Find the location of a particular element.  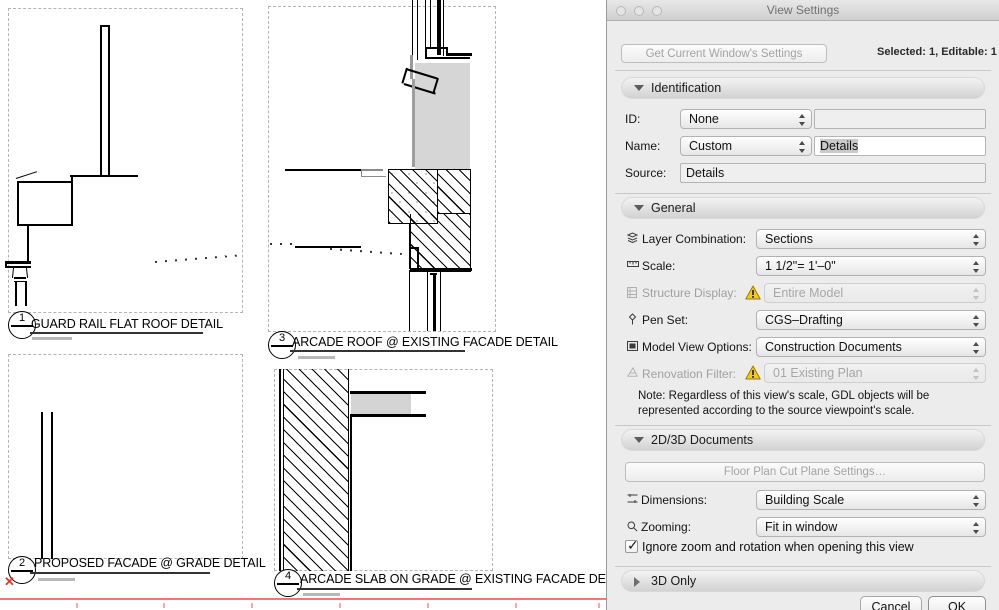

pen-set-value: CGS–Drafting is located at coordinates (804, 320).